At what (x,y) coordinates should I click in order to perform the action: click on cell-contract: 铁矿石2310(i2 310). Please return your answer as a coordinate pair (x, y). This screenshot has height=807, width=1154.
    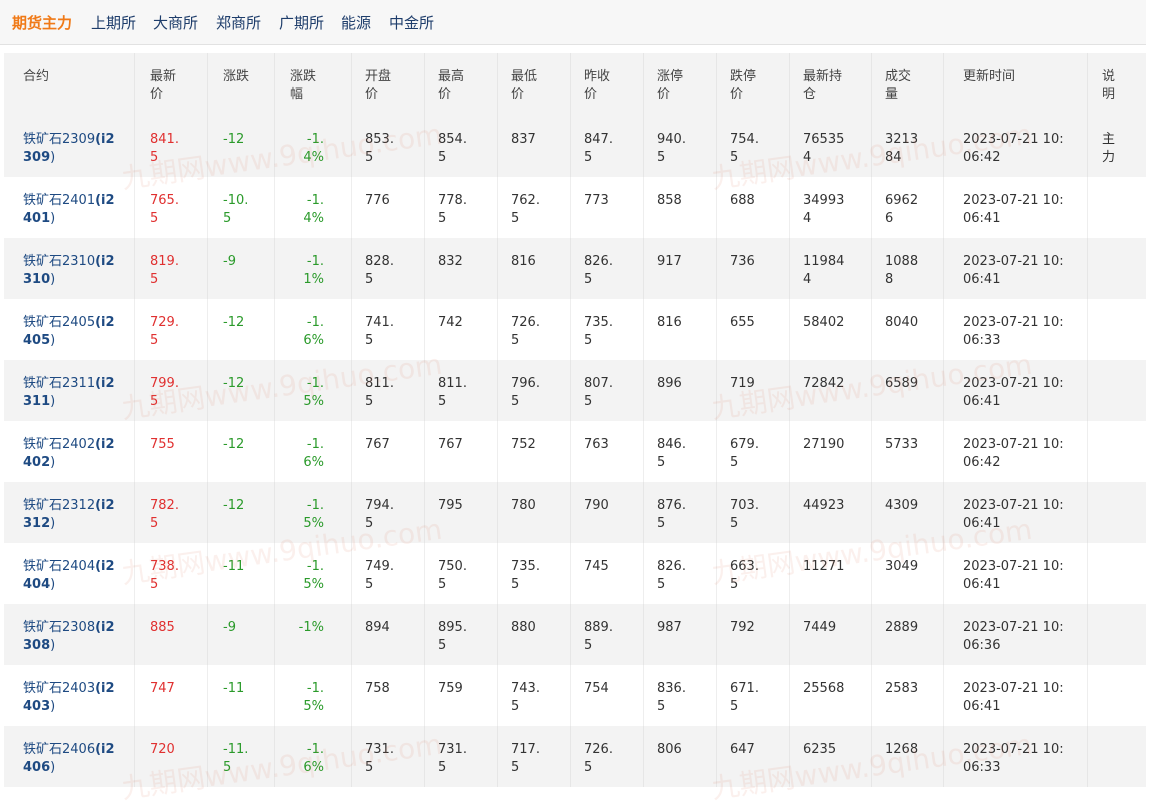
    Looking at the image, I should click on (69, 271).